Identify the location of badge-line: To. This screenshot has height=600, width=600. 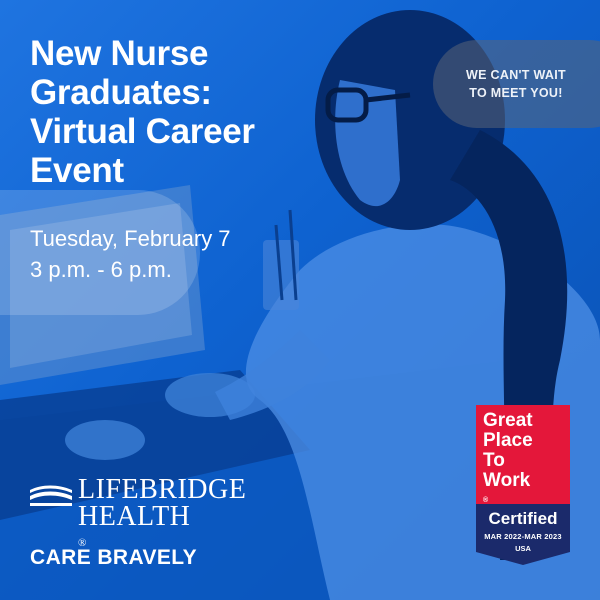
(494, 460).